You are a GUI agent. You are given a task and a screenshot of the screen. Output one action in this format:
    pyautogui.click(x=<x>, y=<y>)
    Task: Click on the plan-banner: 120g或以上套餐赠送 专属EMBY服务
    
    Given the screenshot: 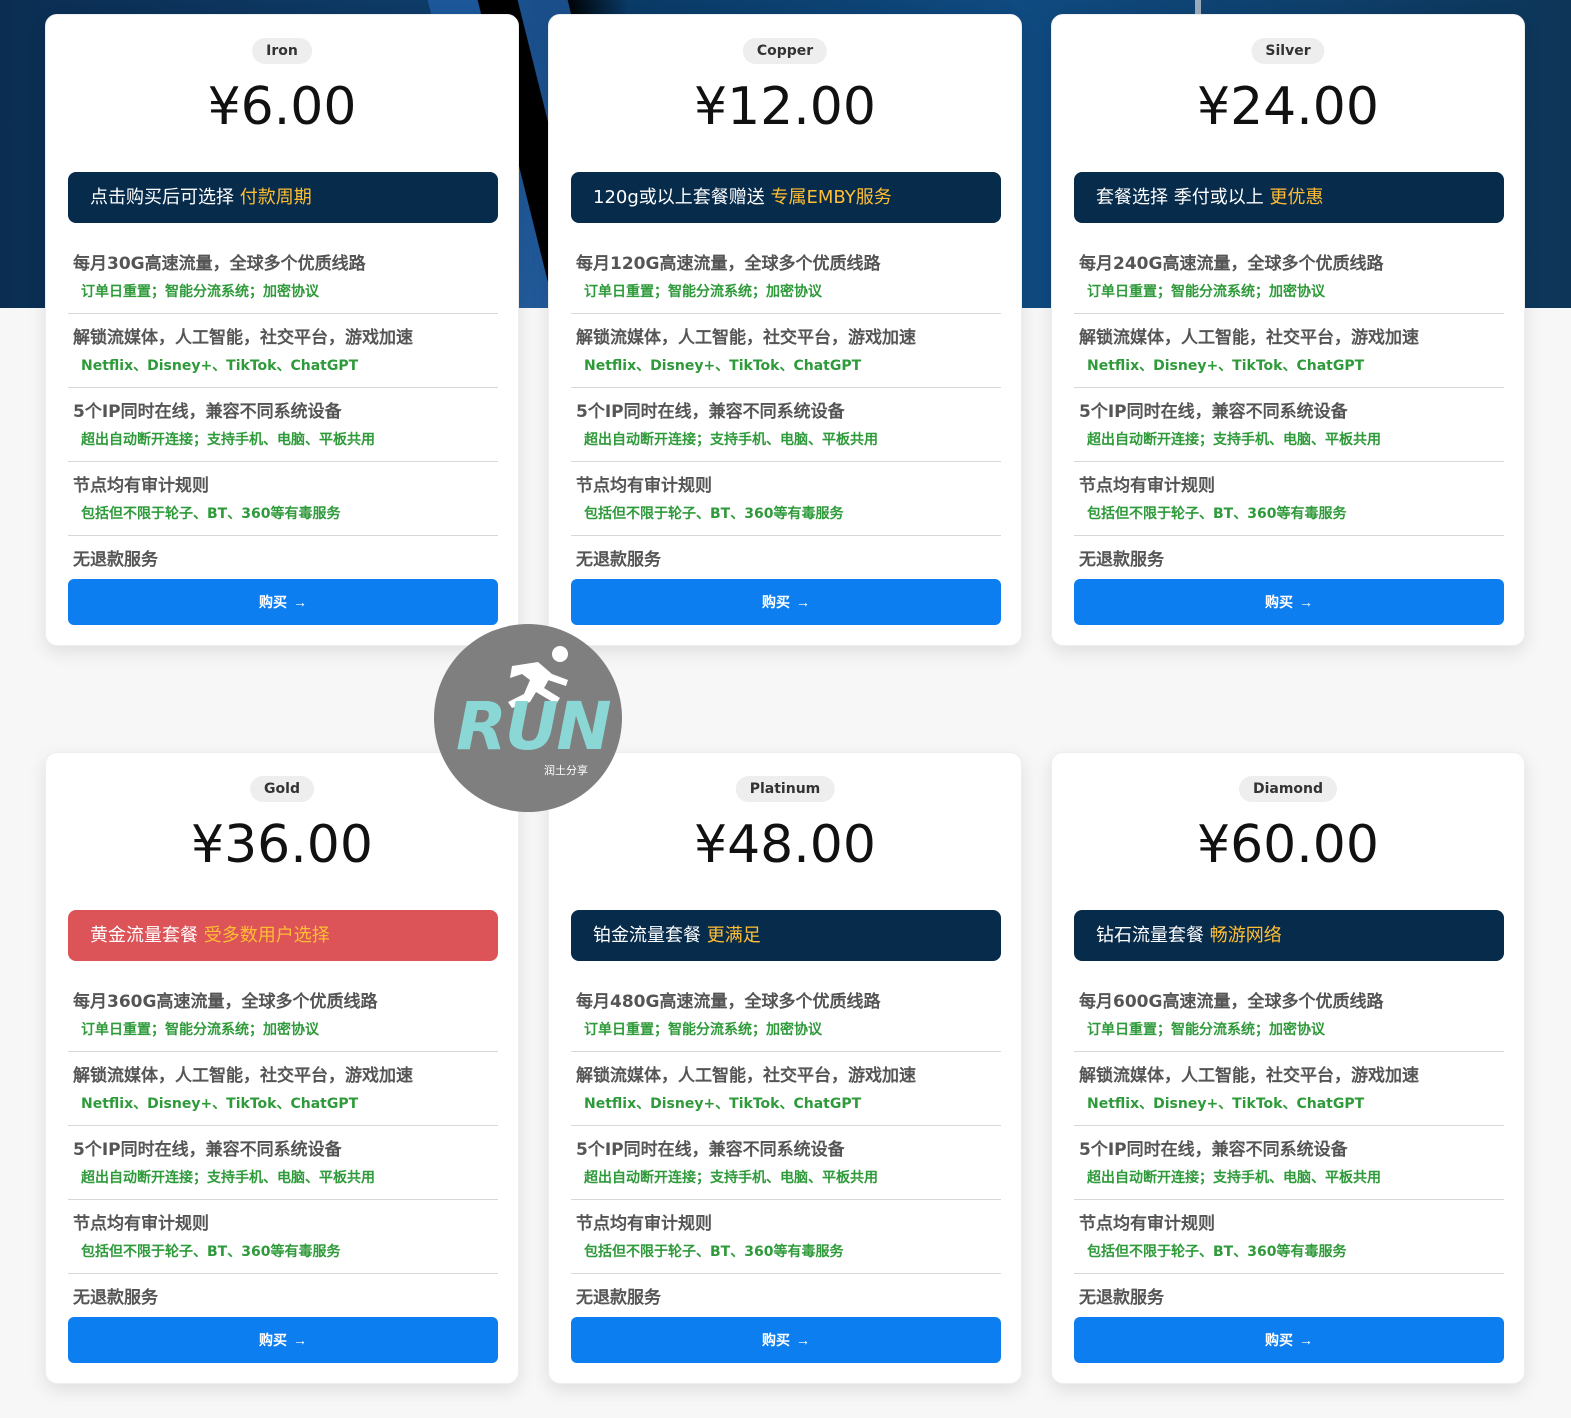 What is the action you would take?
    pyautogui.click(x=786, y=197)
    